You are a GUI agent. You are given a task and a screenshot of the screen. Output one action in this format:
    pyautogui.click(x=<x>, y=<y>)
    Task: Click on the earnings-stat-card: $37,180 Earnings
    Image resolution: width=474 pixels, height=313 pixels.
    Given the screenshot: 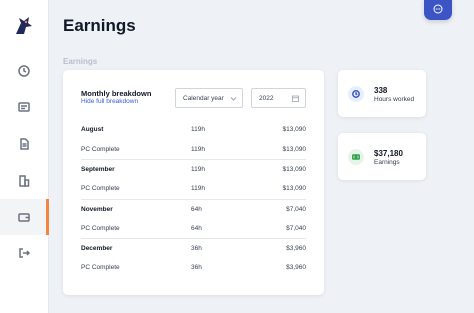 What is the action you would take?
    pyautogui.click(x=382, y=156)
    